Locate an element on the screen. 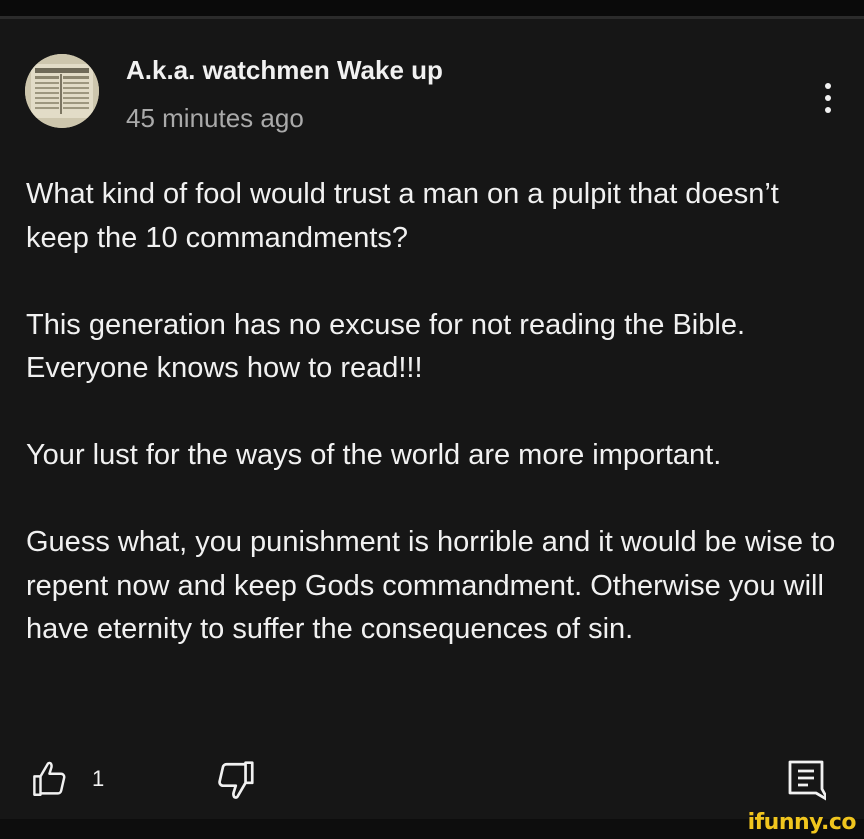 This screenshot has width=864, height=839. like-count: 1 is located at coordinates (98, 778).